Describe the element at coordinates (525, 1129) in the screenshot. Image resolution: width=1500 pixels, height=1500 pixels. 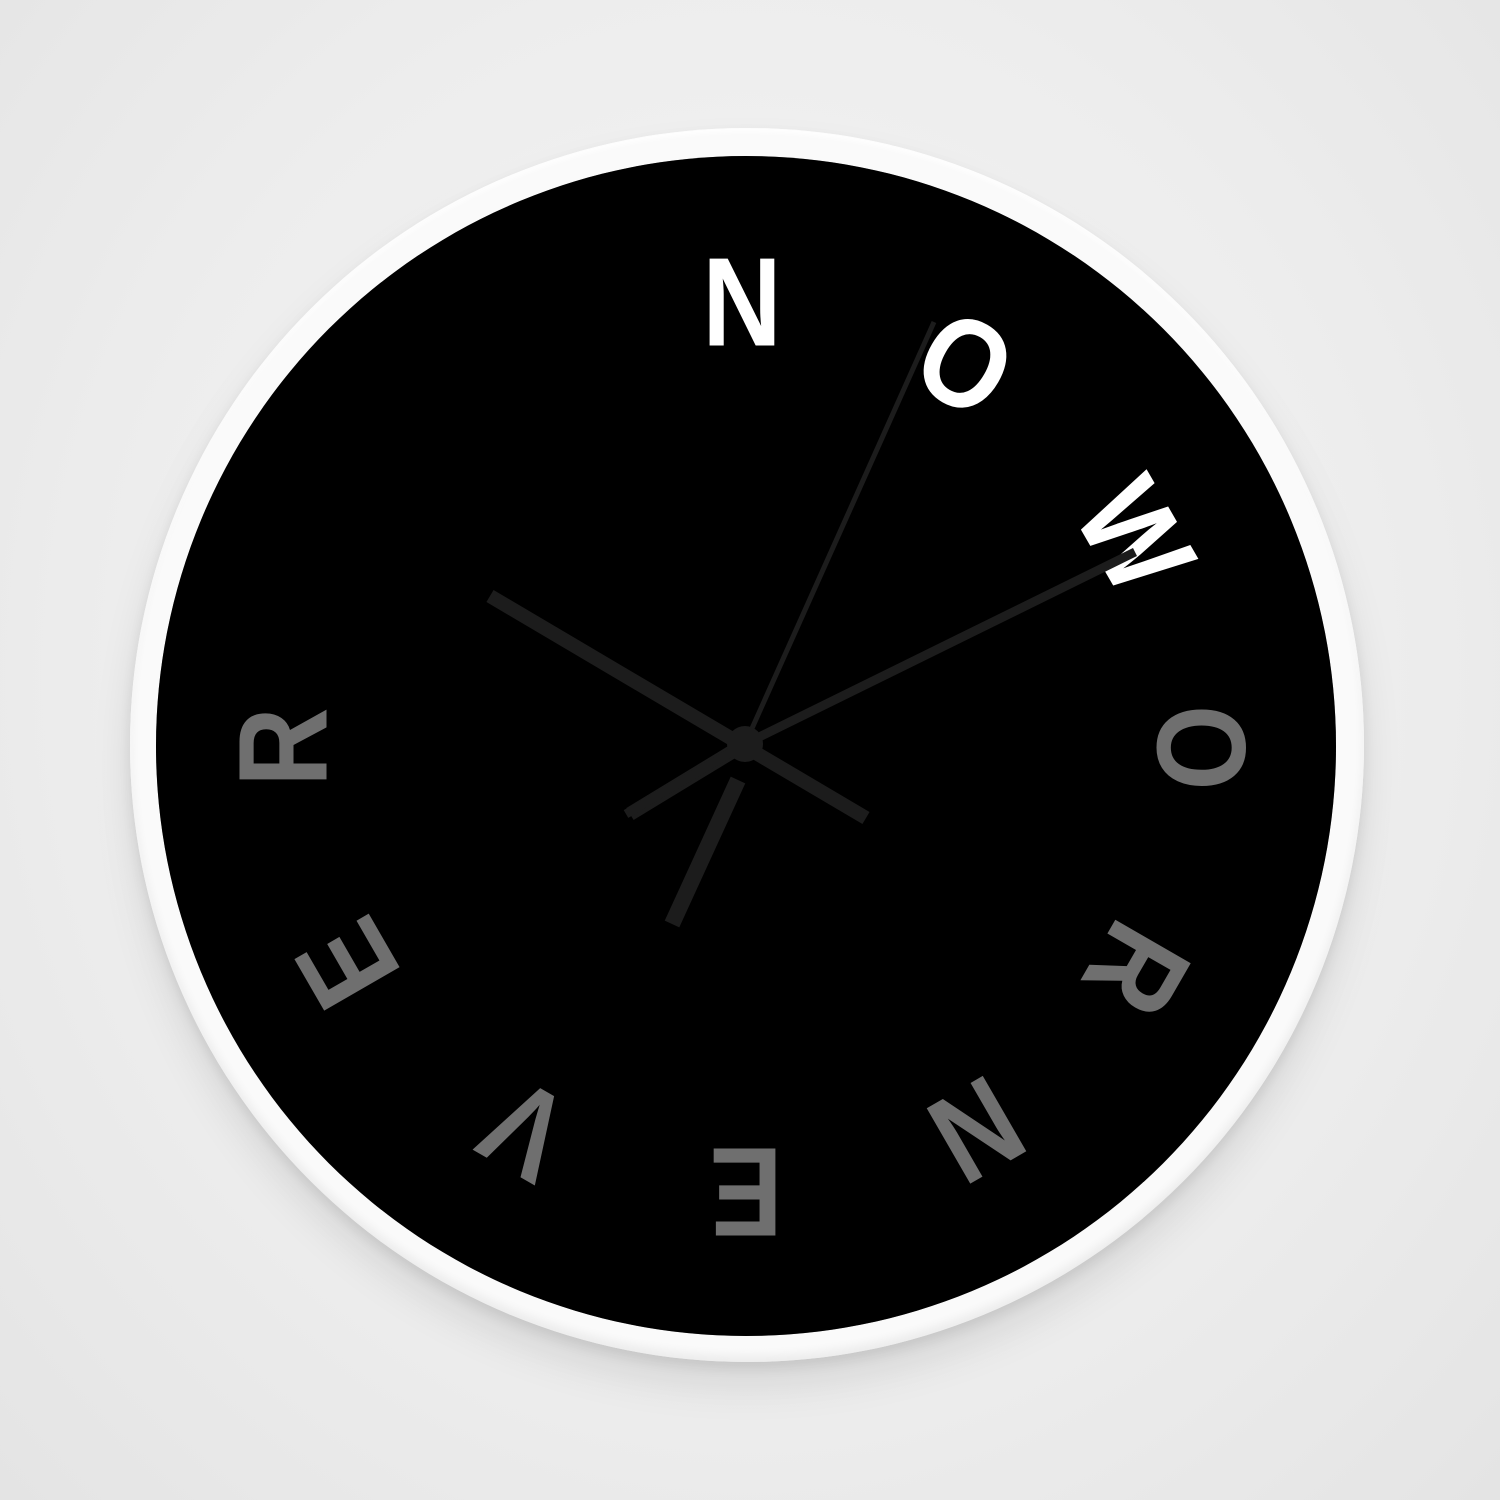
I see `dial-letter-v-lower-left: V` at that location.